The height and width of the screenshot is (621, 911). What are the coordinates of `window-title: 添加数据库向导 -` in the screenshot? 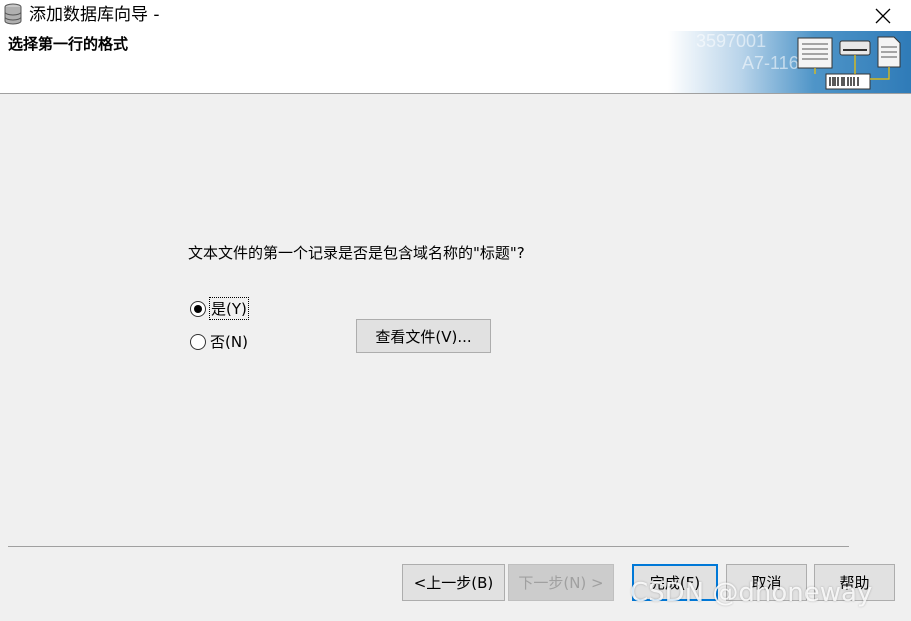 It's located at (94, 15).